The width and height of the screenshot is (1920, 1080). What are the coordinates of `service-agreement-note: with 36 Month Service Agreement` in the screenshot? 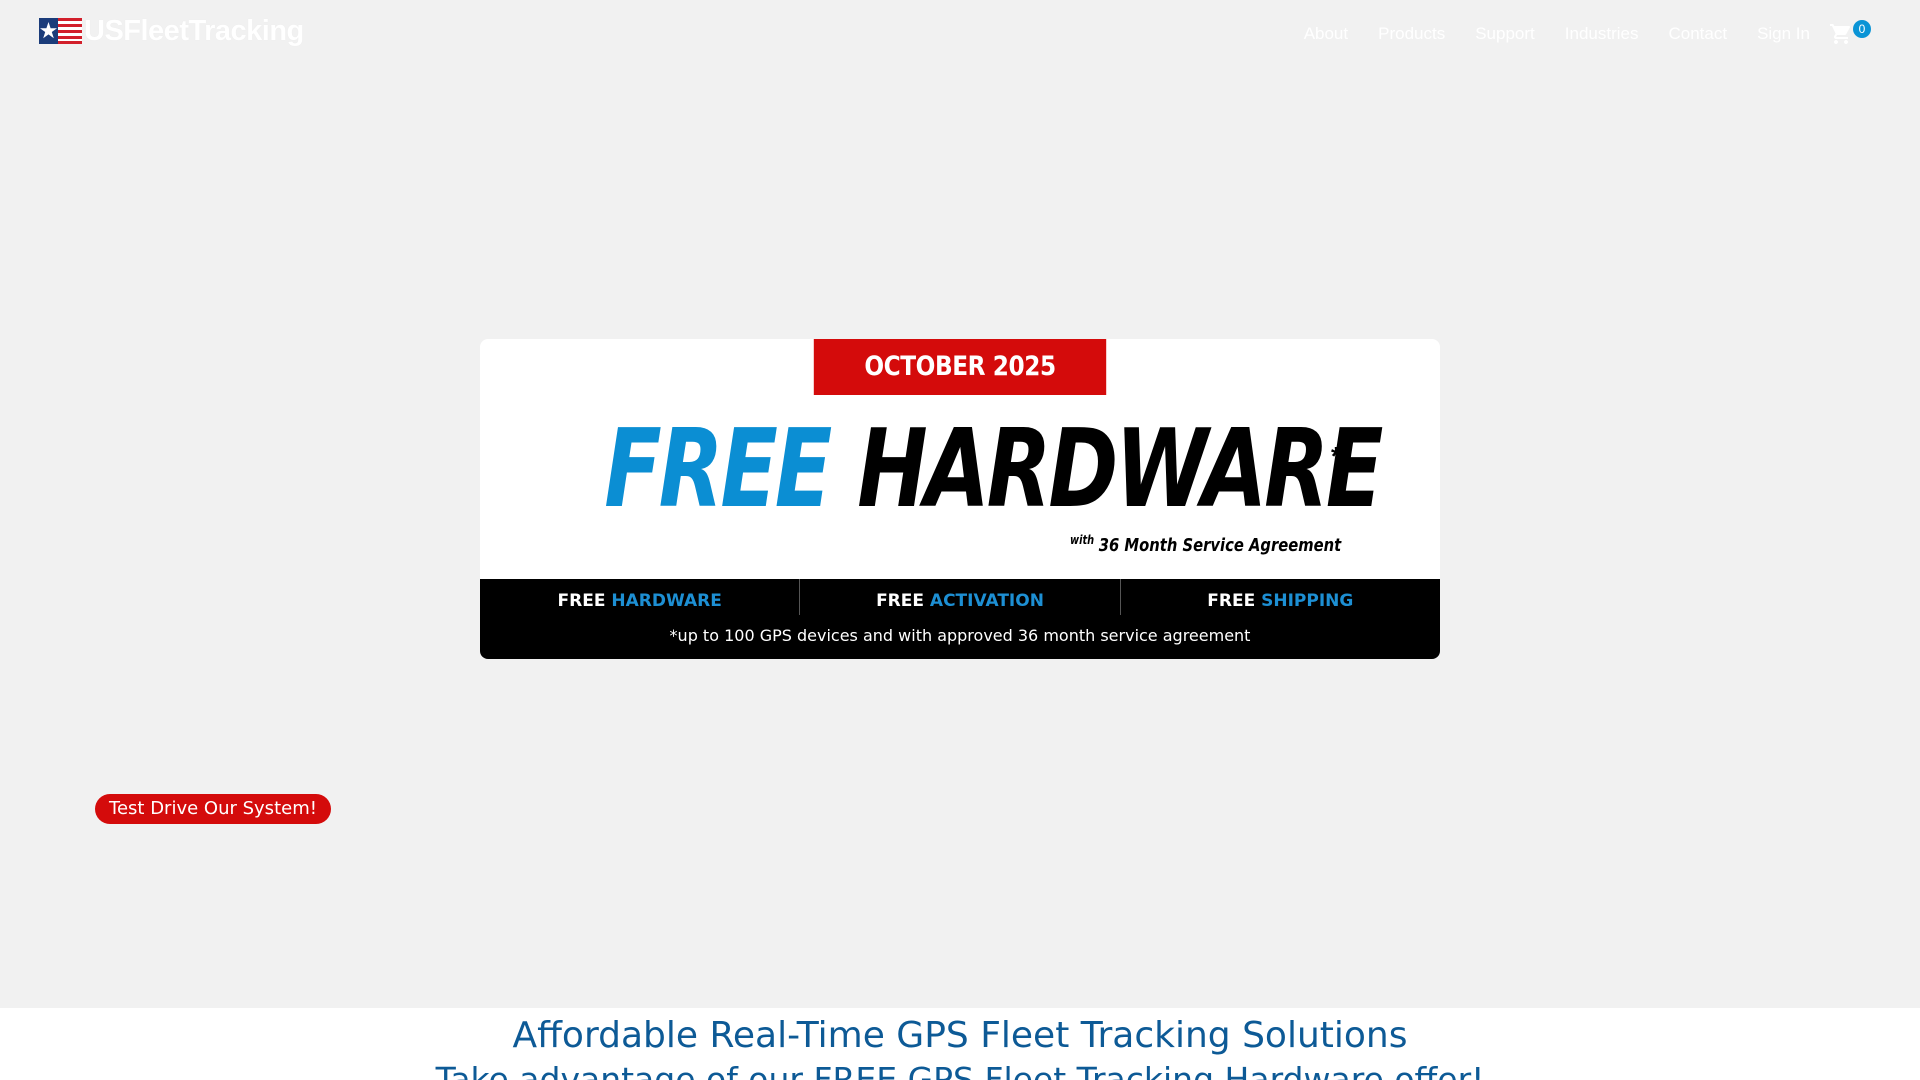 It's located at (1206, 544).